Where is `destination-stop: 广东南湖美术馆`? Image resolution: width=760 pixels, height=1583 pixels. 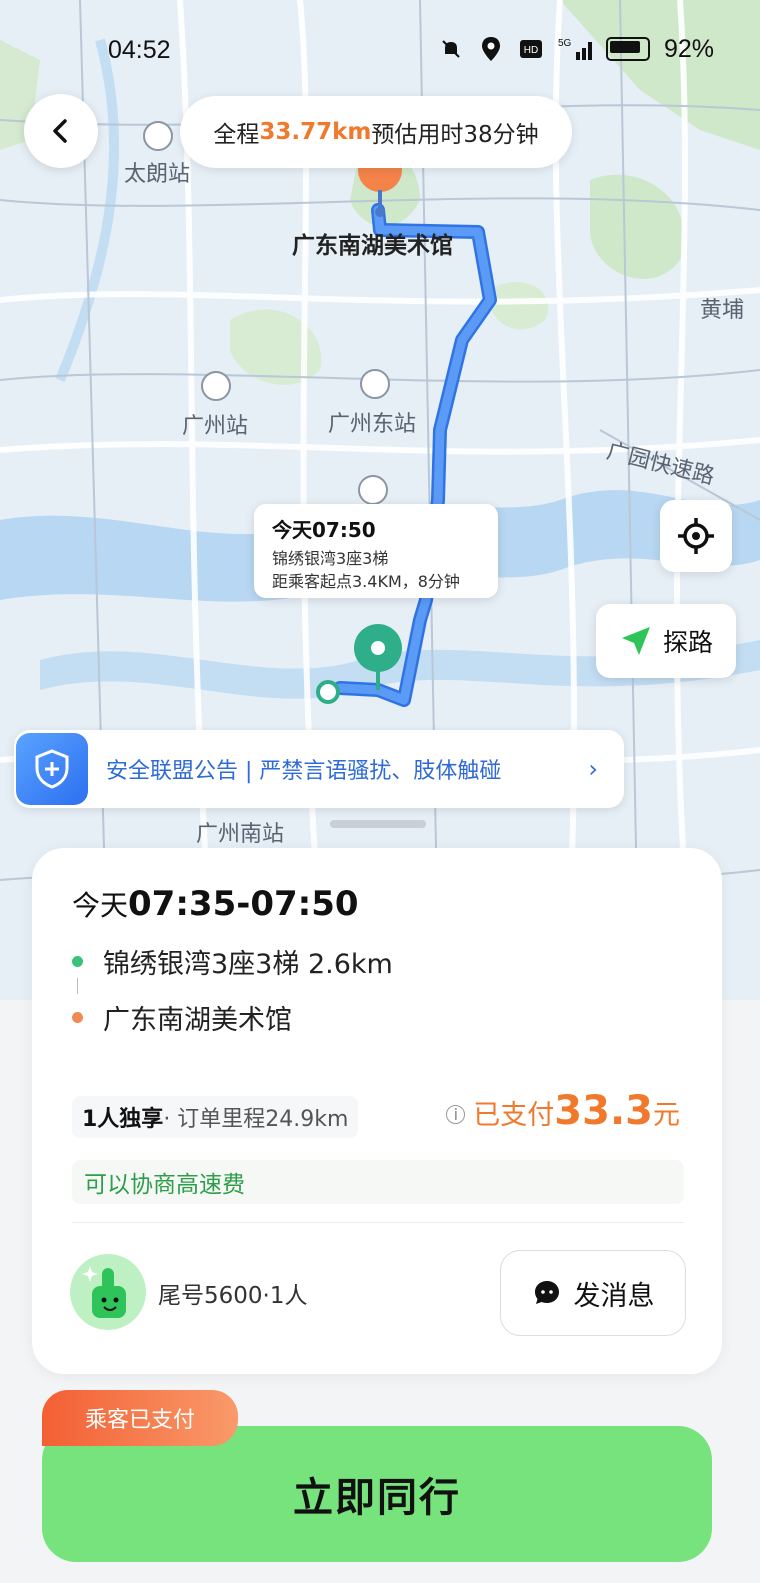 destination-stop: 广东南湖美术馆 is located at coordinates (182, 1017).